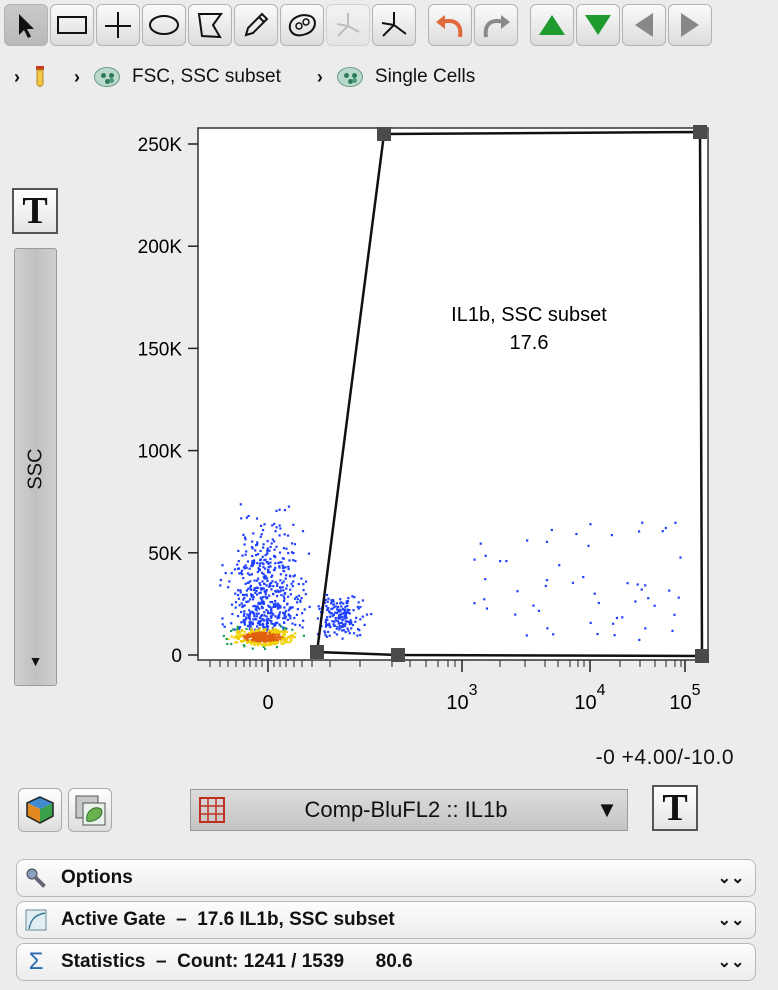 This screenshot has height=990, width=778. I want to click on x-axis-text-button: T, so click(675, 808).